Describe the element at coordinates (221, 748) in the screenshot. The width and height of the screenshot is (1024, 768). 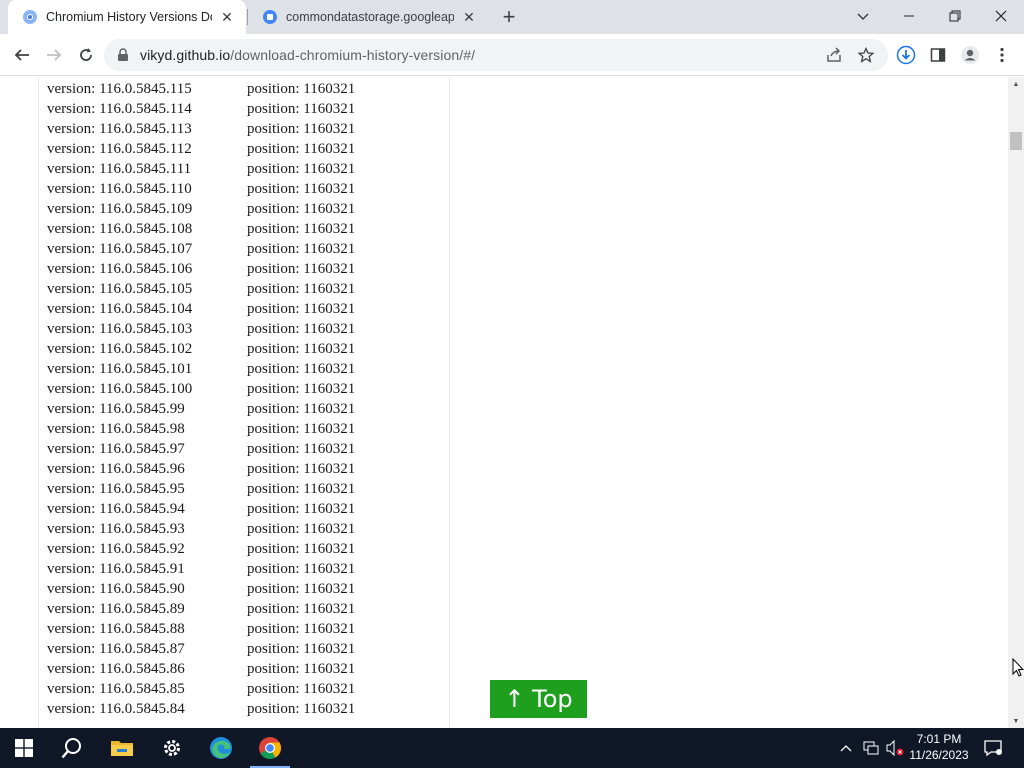
I see `edge-icon` at that location.